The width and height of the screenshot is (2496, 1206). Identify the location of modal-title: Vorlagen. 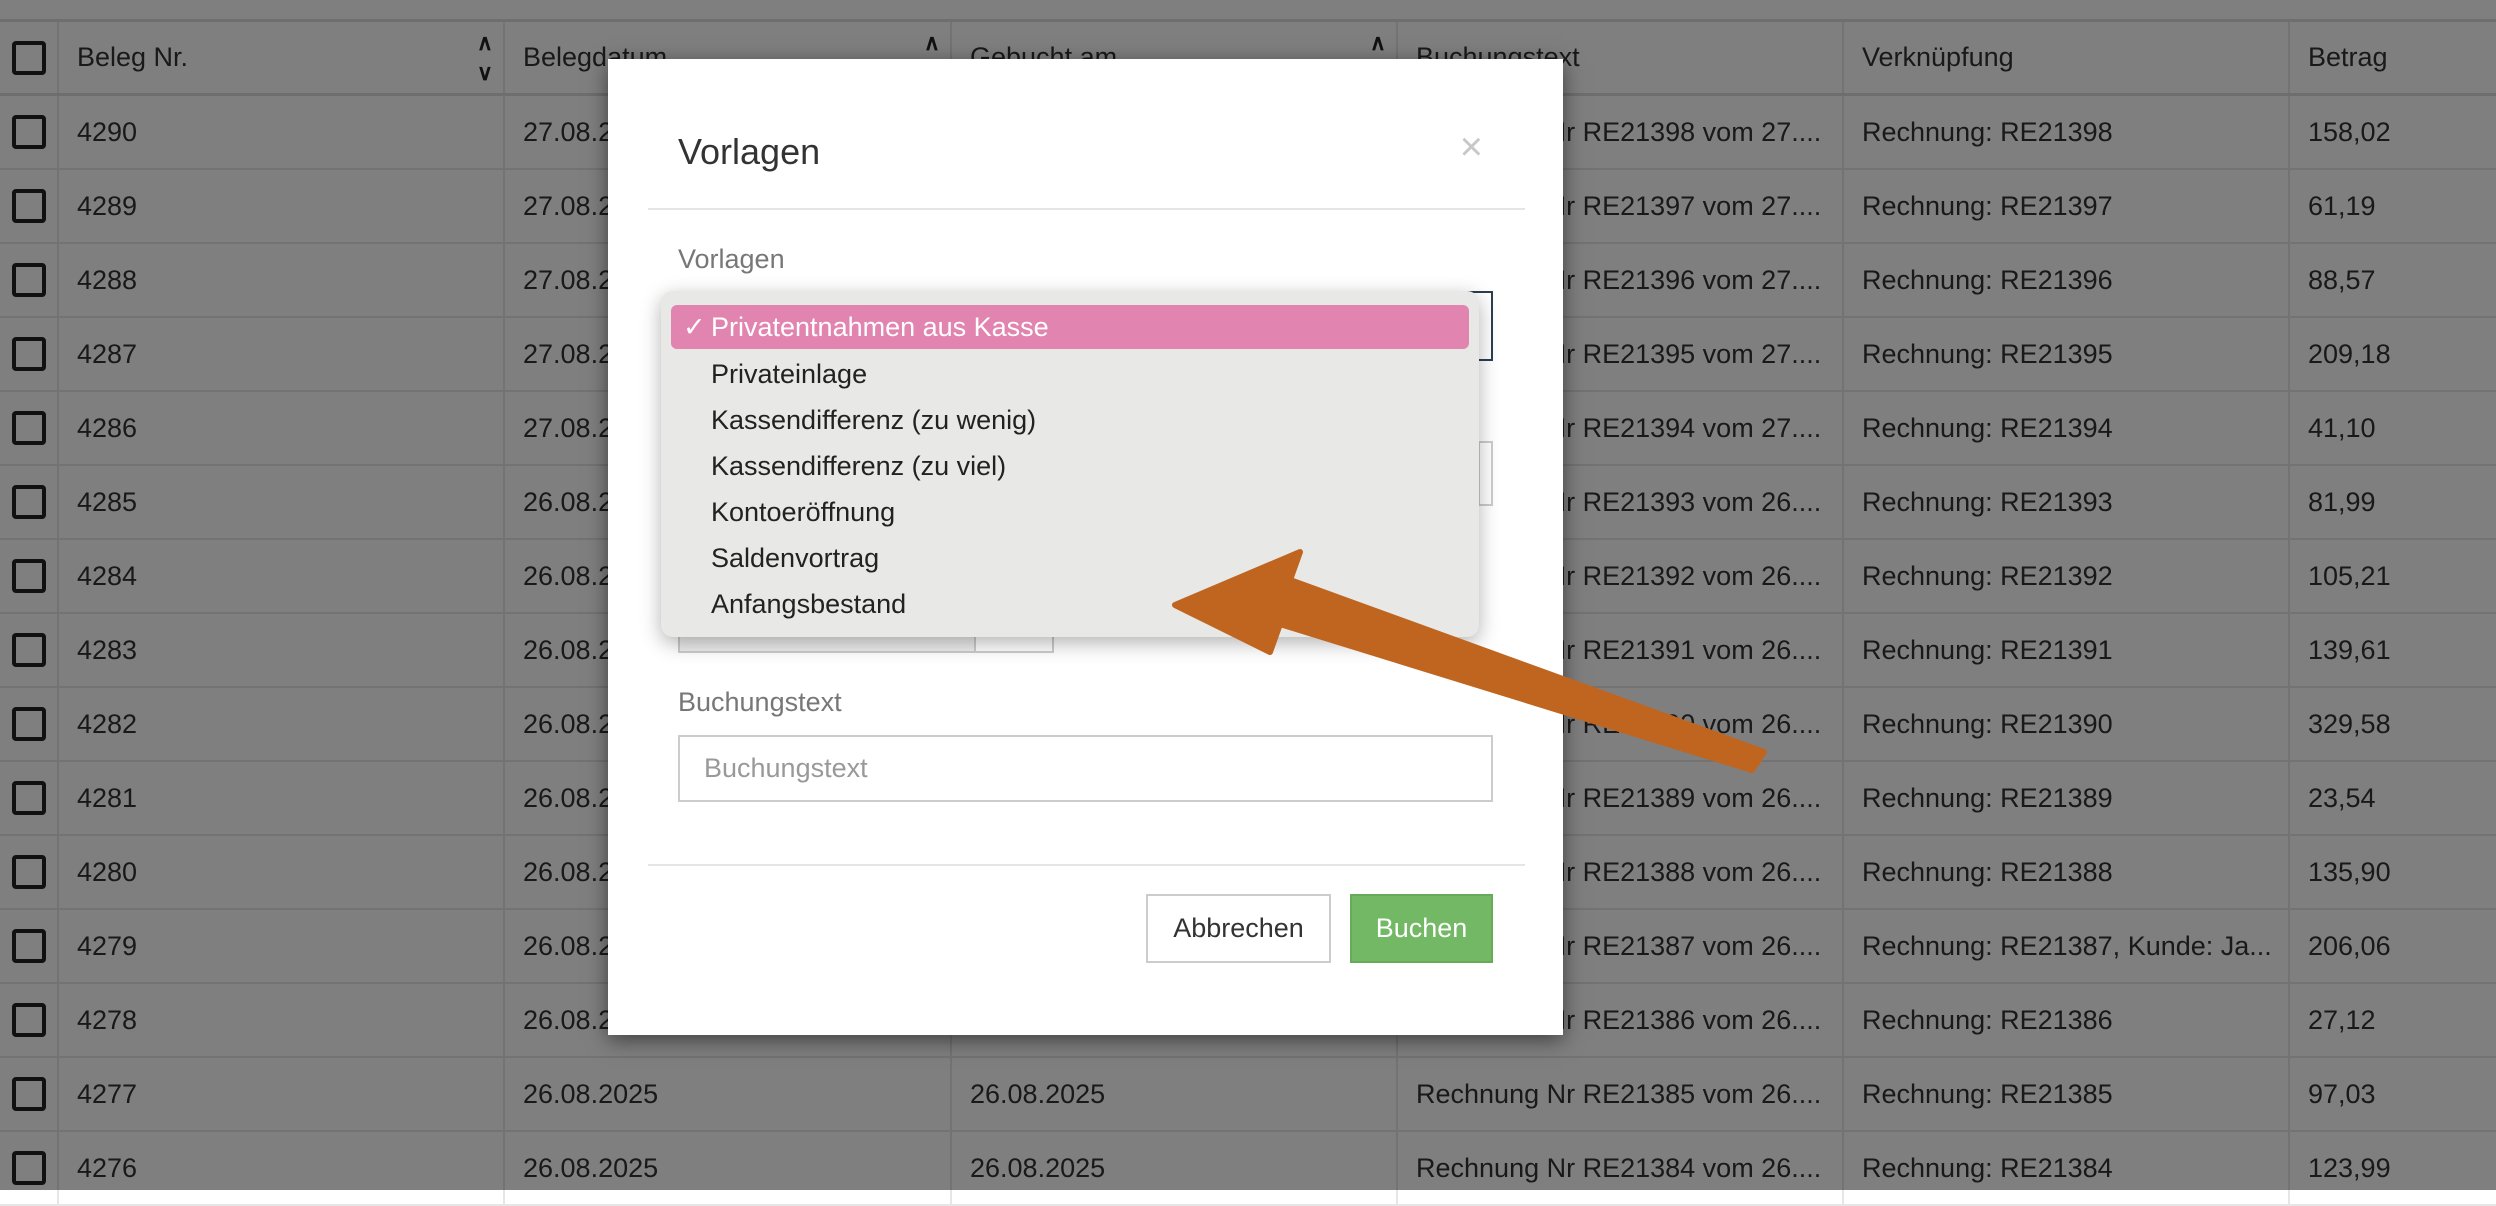
(749, 152).